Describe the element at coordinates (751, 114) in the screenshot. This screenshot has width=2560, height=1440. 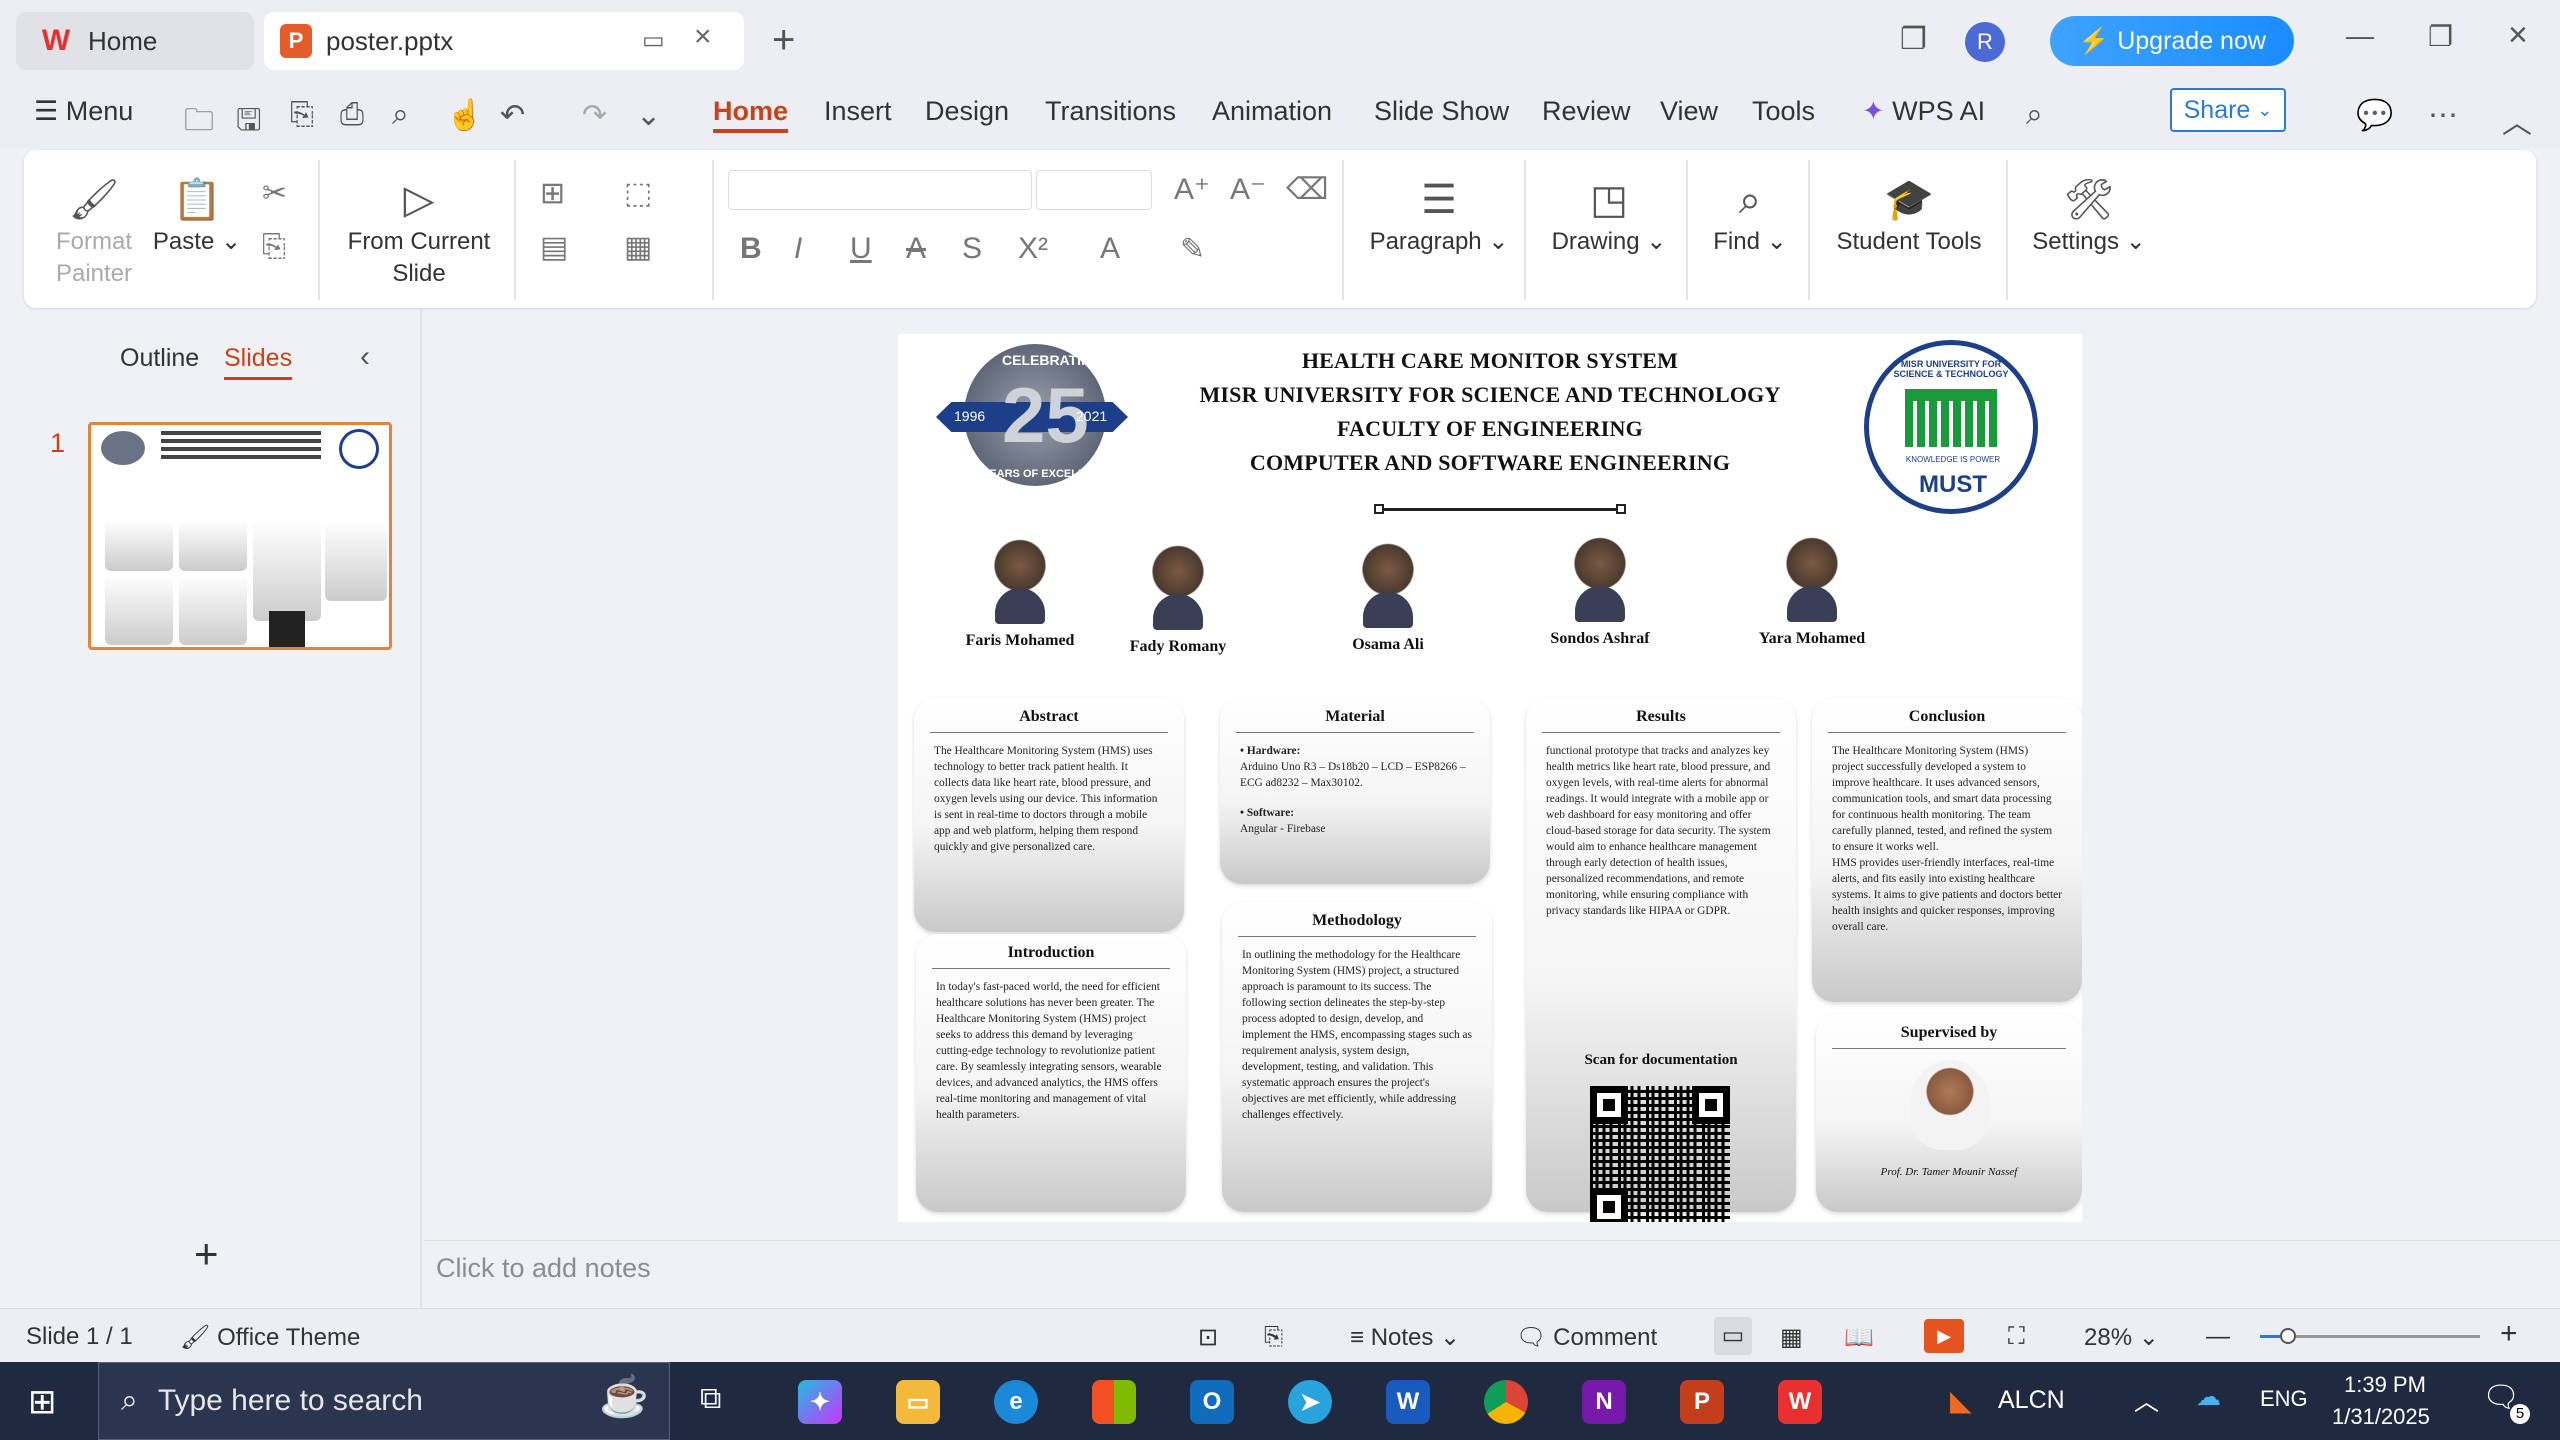
I see `tab-home-ribbon: Home` at that location.